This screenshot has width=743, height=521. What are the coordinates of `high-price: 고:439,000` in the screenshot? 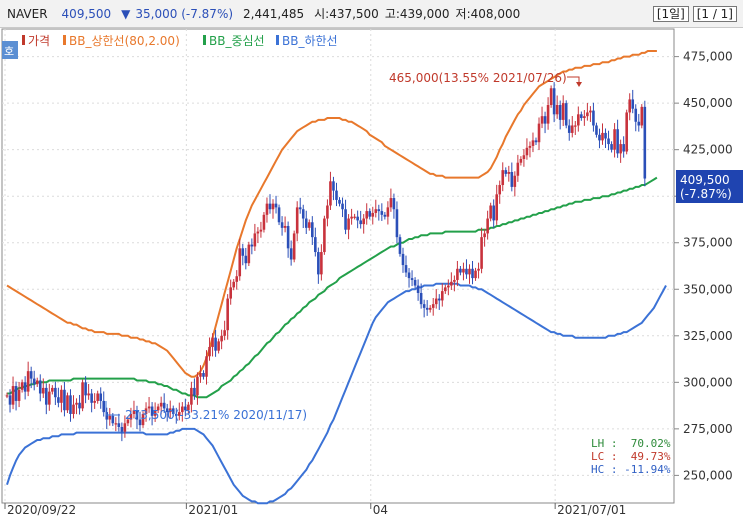 It's located at (417, 14).